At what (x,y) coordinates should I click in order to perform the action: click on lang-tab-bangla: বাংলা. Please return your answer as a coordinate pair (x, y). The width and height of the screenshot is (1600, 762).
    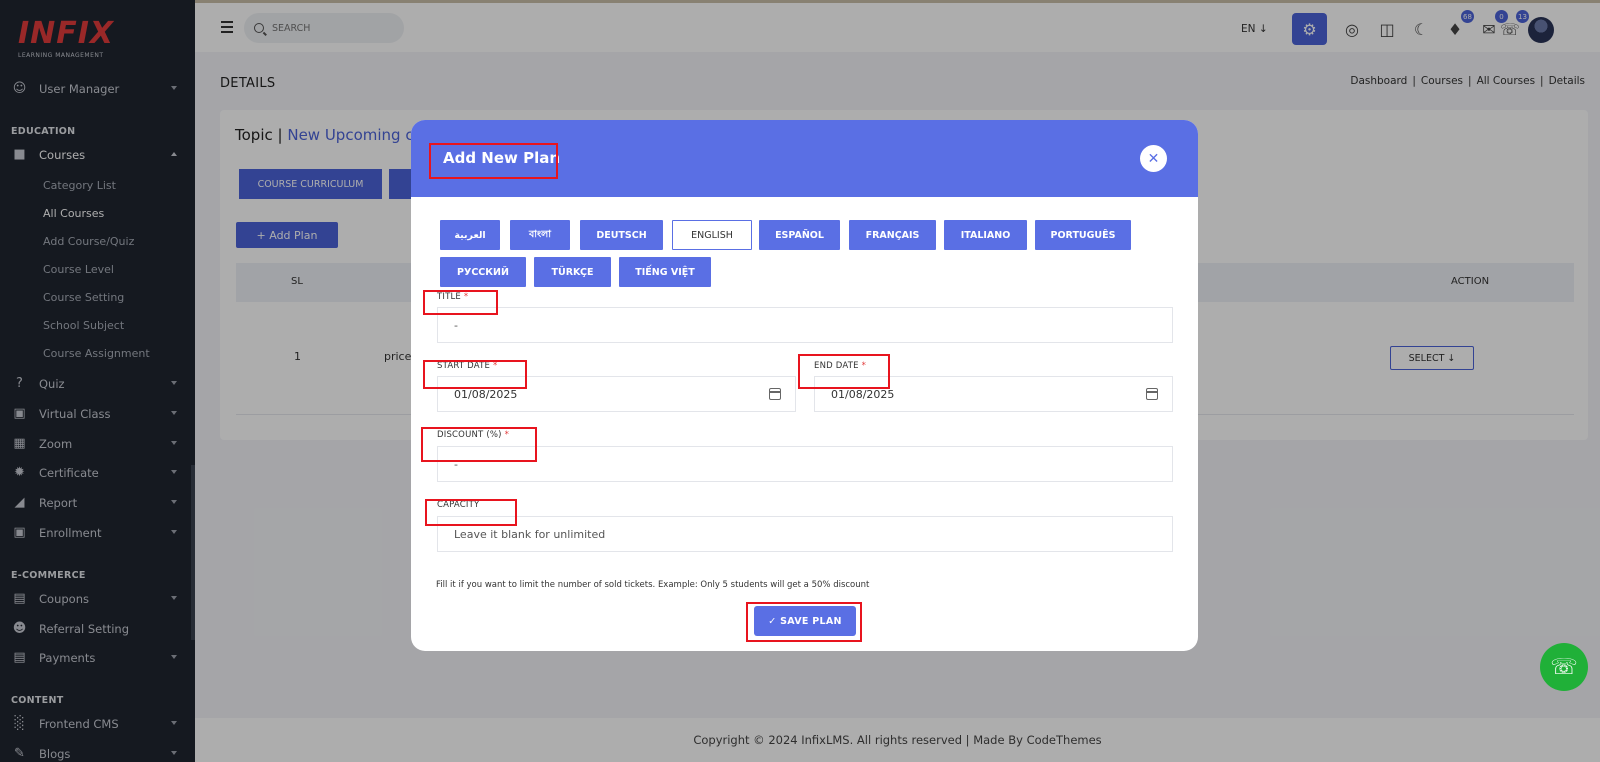
    Looking at the image, I should click on (540, 235).